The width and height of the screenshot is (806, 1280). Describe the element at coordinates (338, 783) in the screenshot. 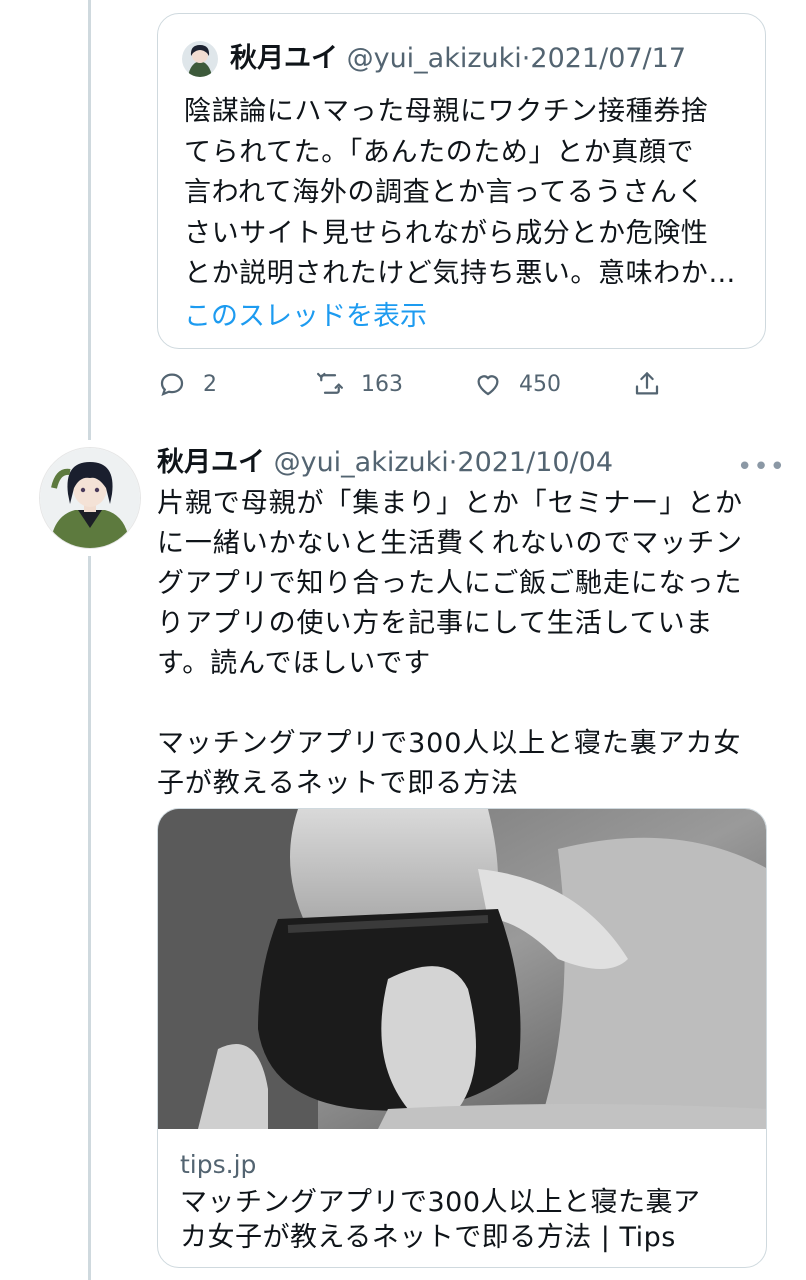

I see `text-line: 子が教えるネットで即る方法` at that location.